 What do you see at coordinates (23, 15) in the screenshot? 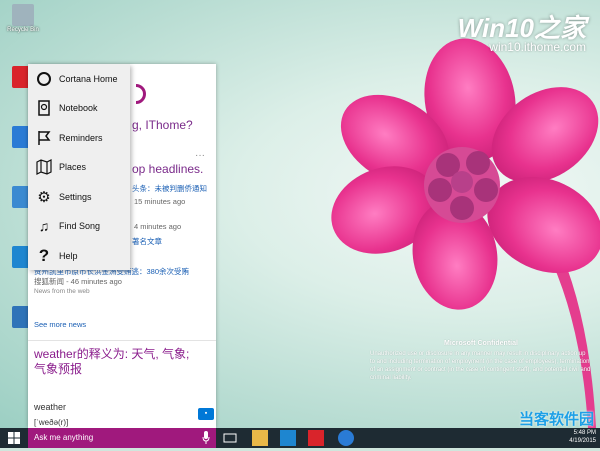
I see `recycle-bin-icon` at bounding box center [23, 15].